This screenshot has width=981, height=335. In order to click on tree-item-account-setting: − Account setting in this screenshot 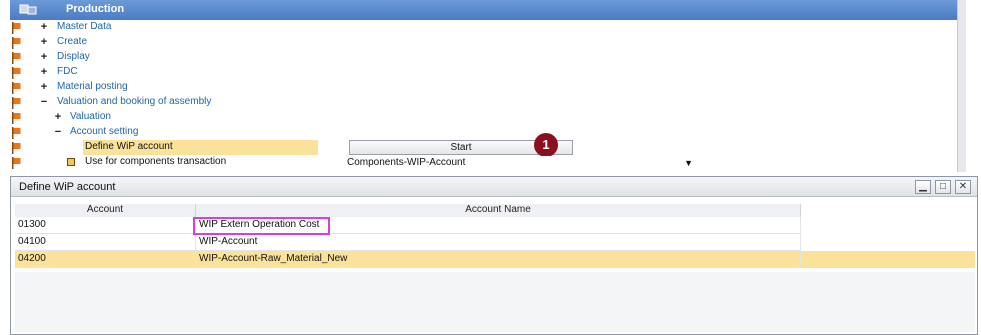, I will do `click(480, 132)`.